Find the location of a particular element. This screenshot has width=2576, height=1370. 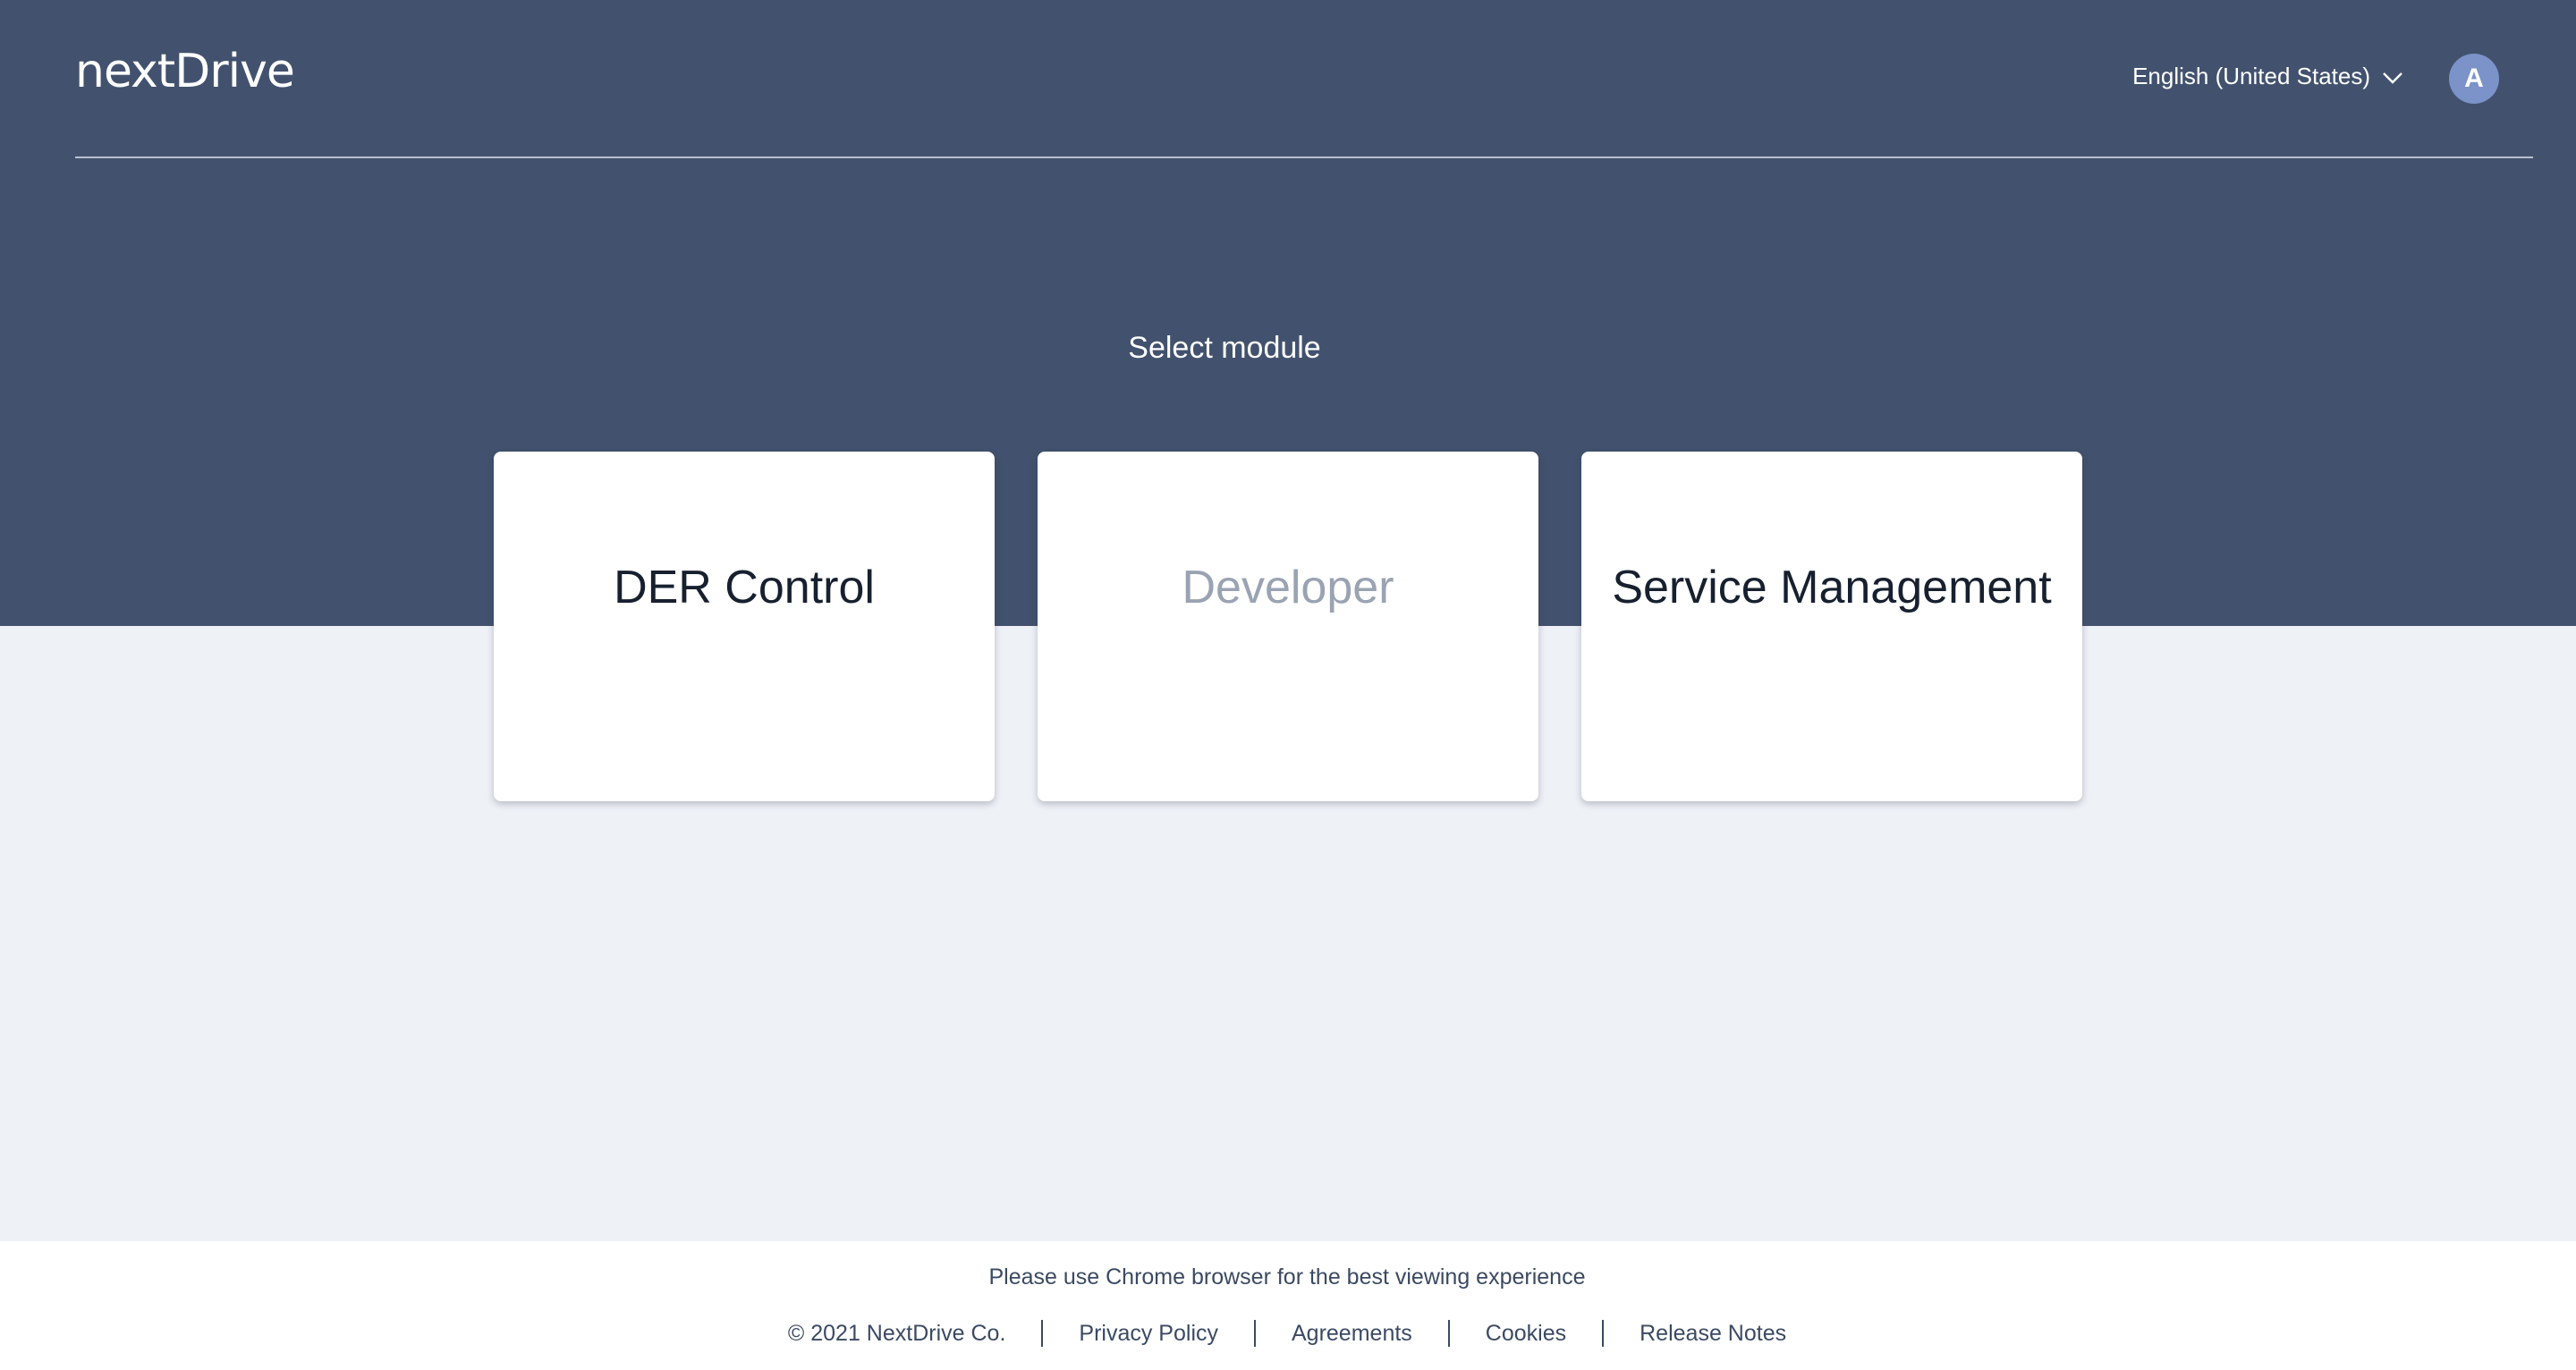

select-module-title: Select module is located at coordinates (1224, 348).